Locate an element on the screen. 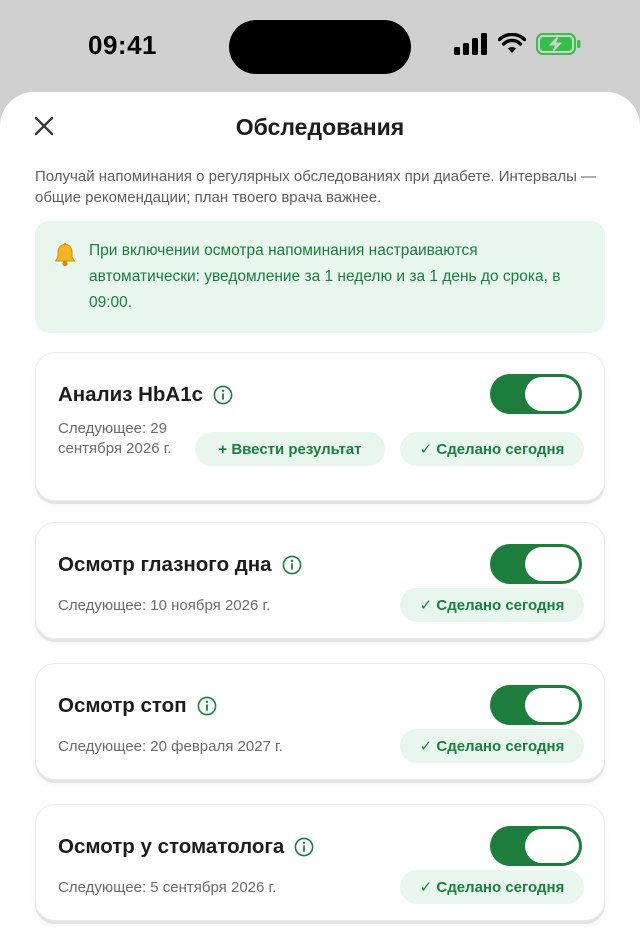 The height and width of the screenshot is (949, 640). status-time: 09:41 is located at coordinates (122, 45).